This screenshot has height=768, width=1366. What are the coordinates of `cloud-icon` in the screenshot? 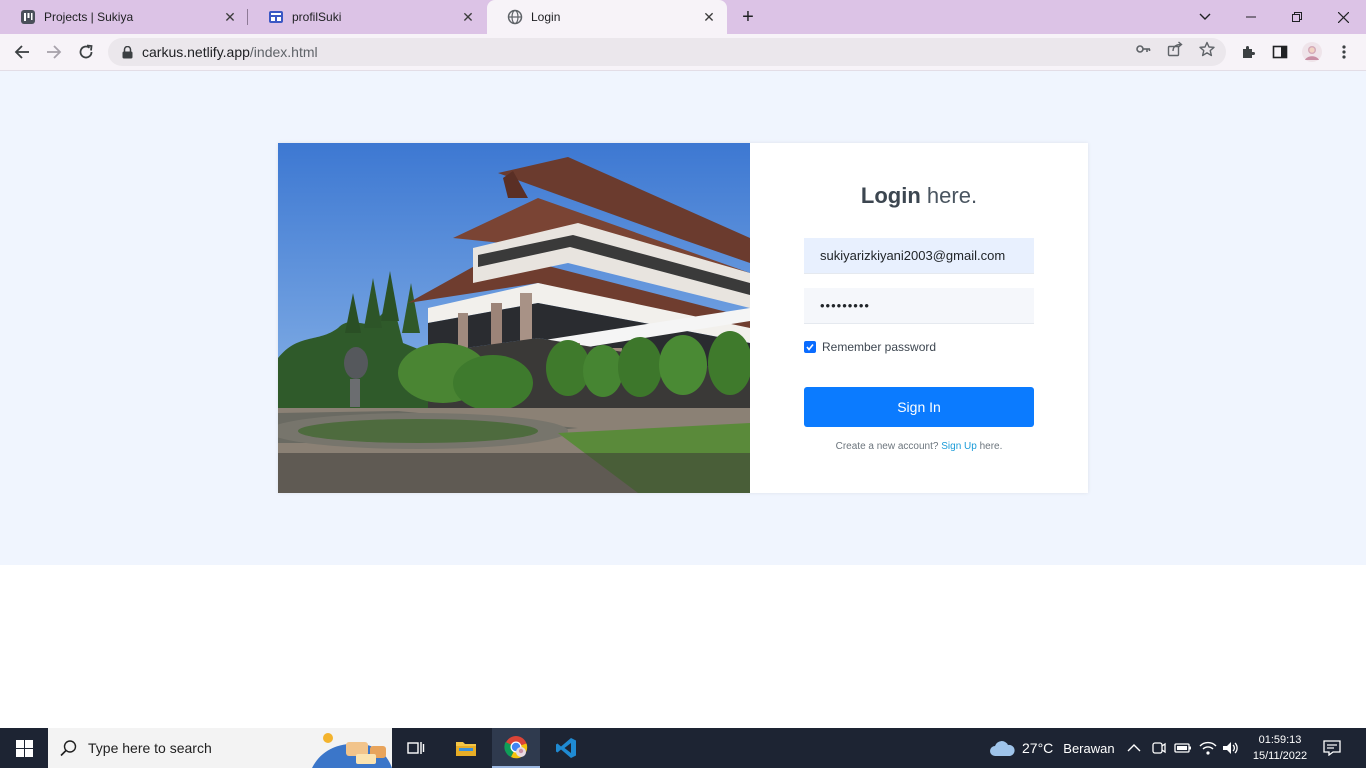 It's located at (1002, 748).